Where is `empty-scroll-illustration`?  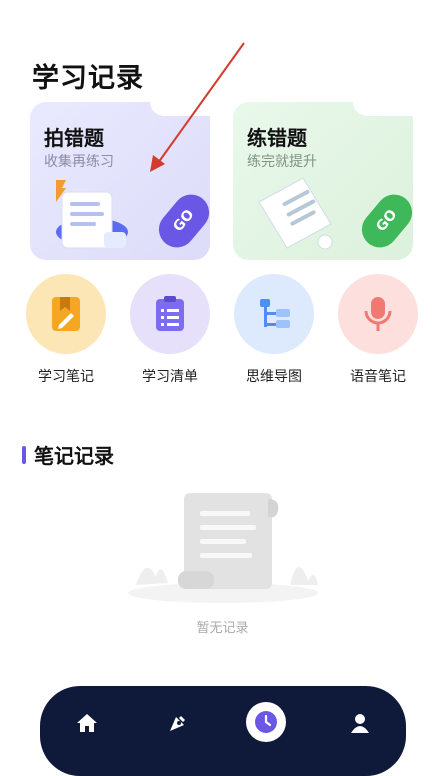
empty-scroll-illustration is located at coordinates (223, 548).